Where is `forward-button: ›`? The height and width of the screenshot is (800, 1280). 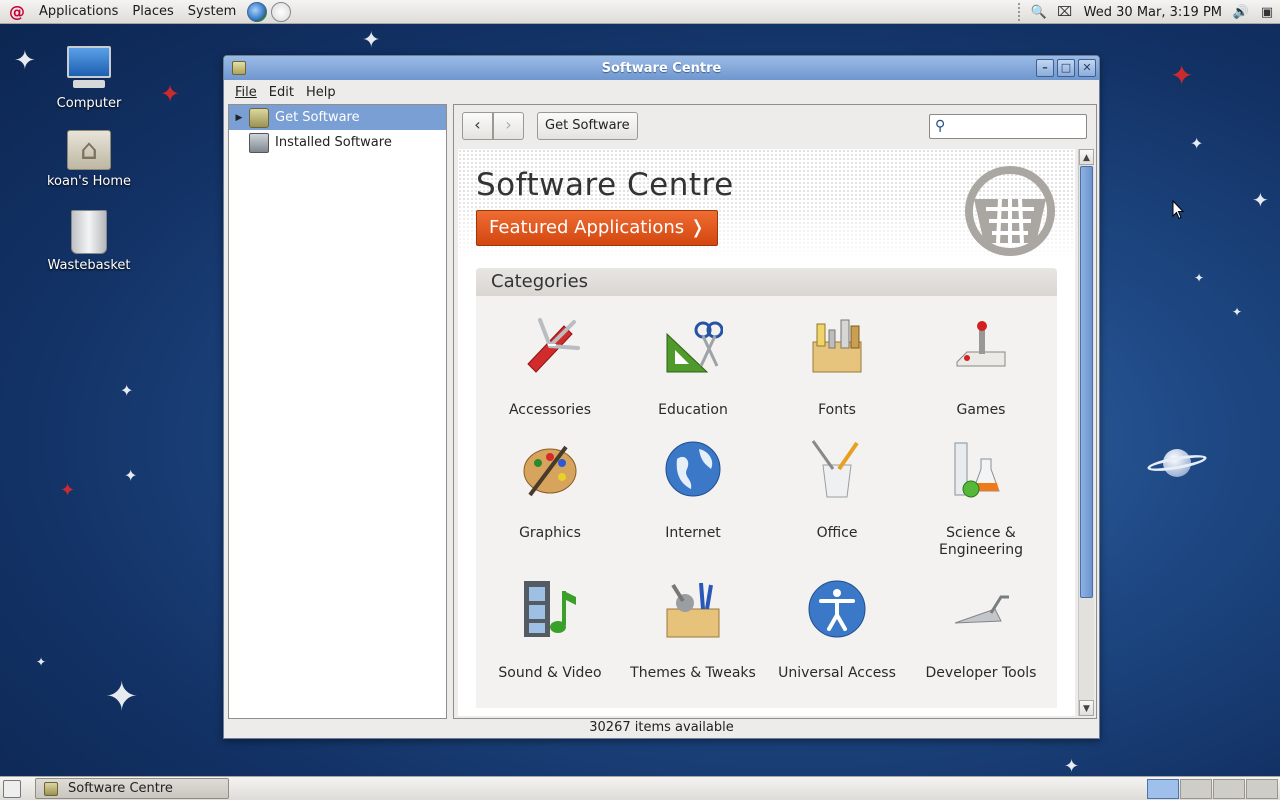 forward-button: › is located at coordinates (508, 126).